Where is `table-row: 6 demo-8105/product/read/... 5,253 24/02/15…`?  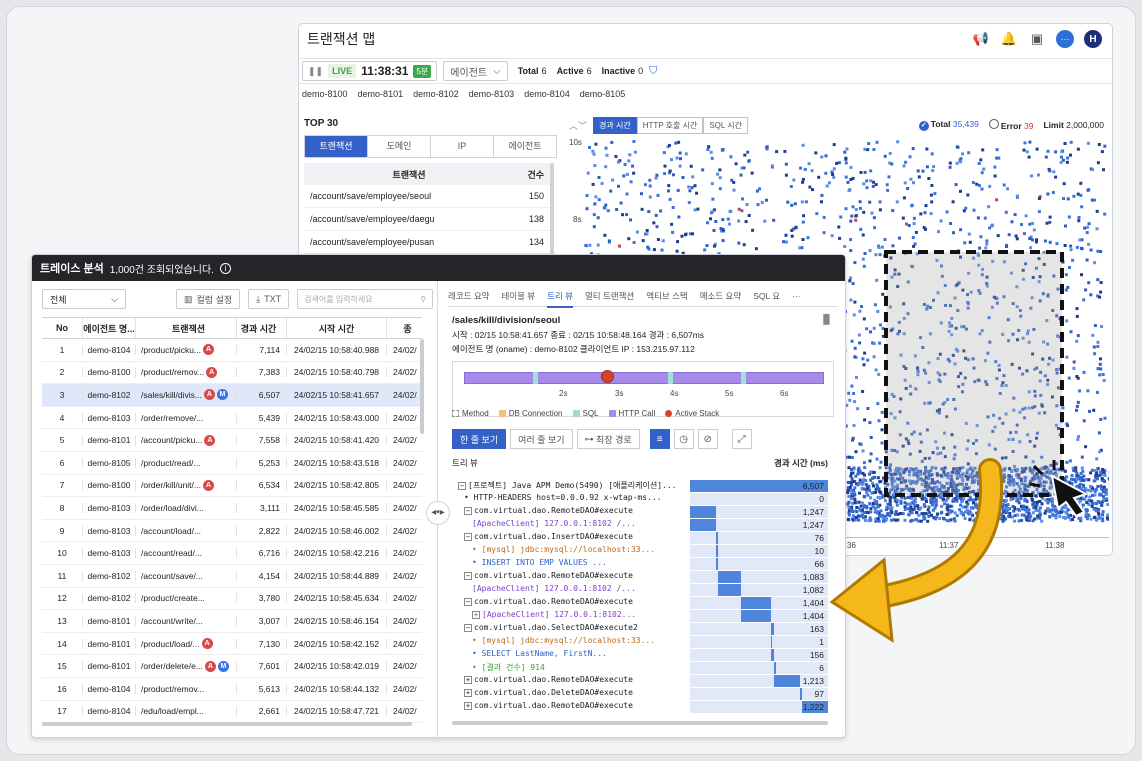 table-row: 6 demo-8105/product/read/... 5,253 24/02/15… is located at coordinates (232, 463).